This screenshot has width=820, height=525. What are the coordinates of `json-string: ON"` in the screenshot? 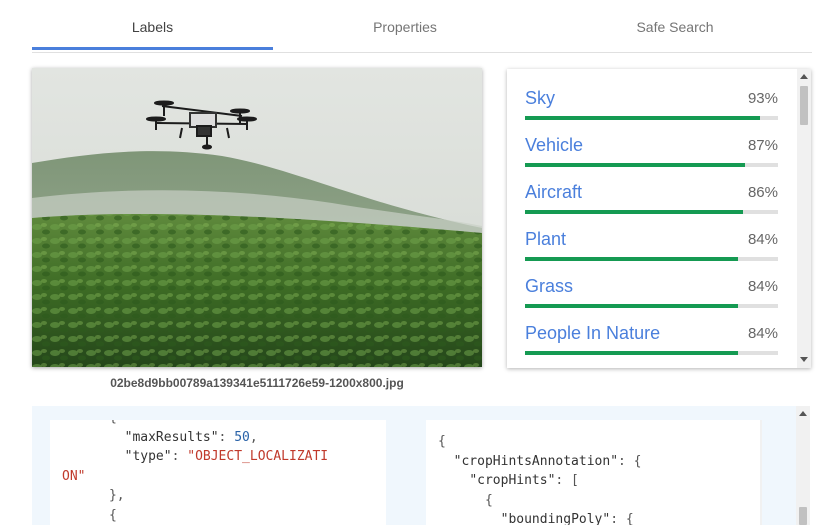 It's located at (74, 476).